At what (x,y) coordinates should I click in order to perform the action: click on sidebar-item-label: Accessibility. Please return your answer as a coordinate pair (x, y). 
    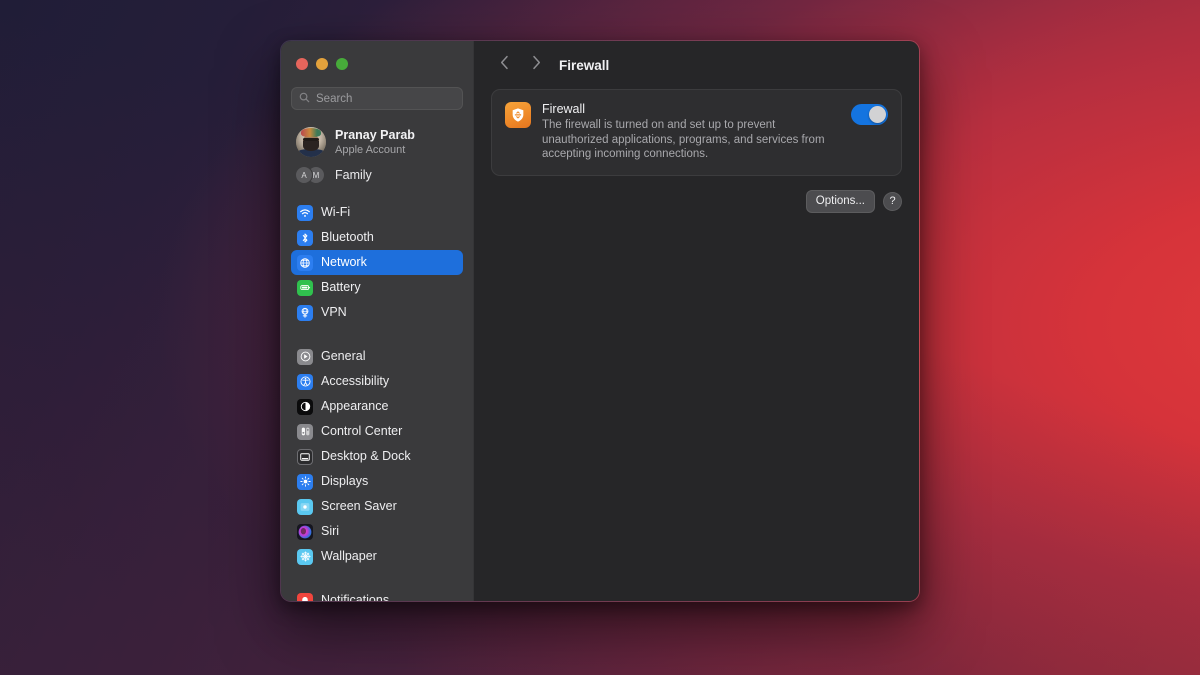
    Looking at the image, I should click on (355, 381).